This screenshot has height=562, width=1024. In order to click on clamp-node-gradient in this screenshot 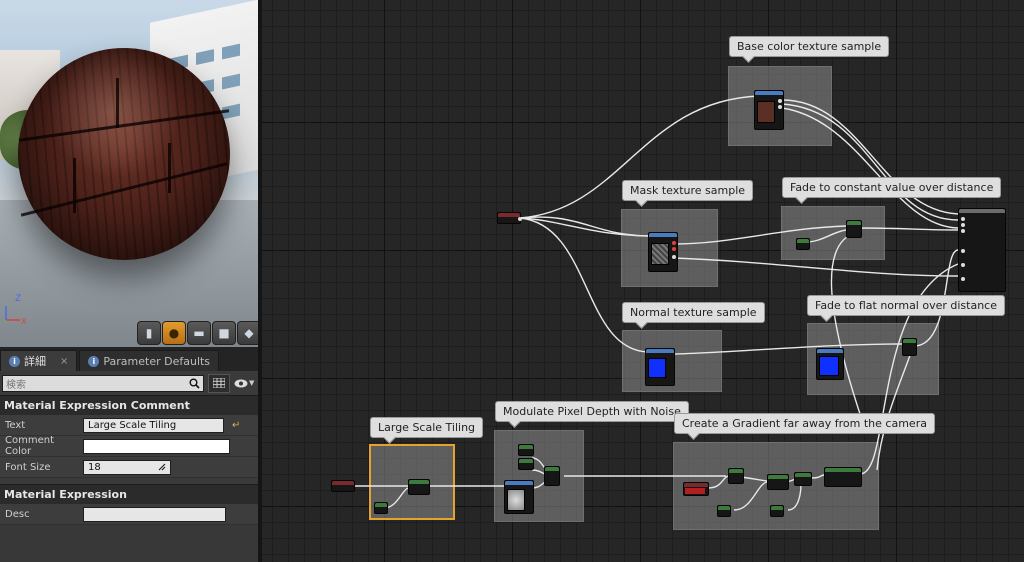, I will do `click(843, 477)`.